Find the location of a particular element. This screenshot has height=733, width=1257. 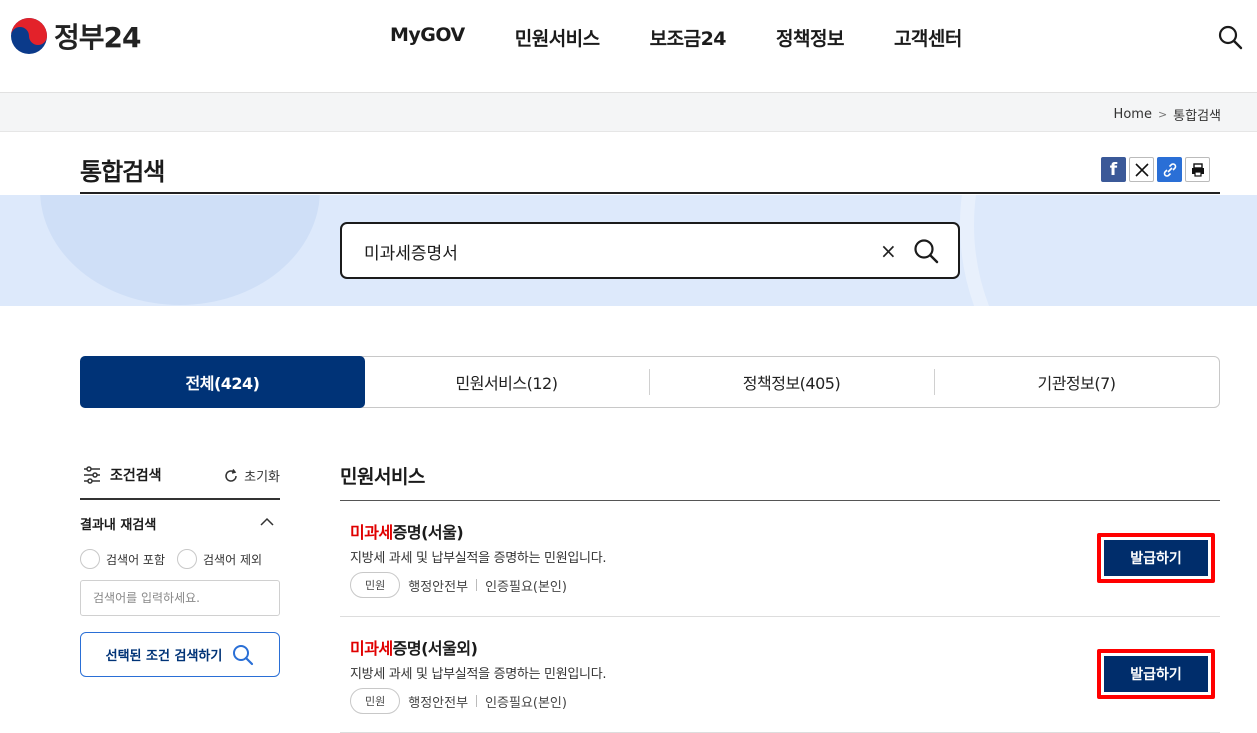

chevron-up-icon is located at coordinates (267, 522).